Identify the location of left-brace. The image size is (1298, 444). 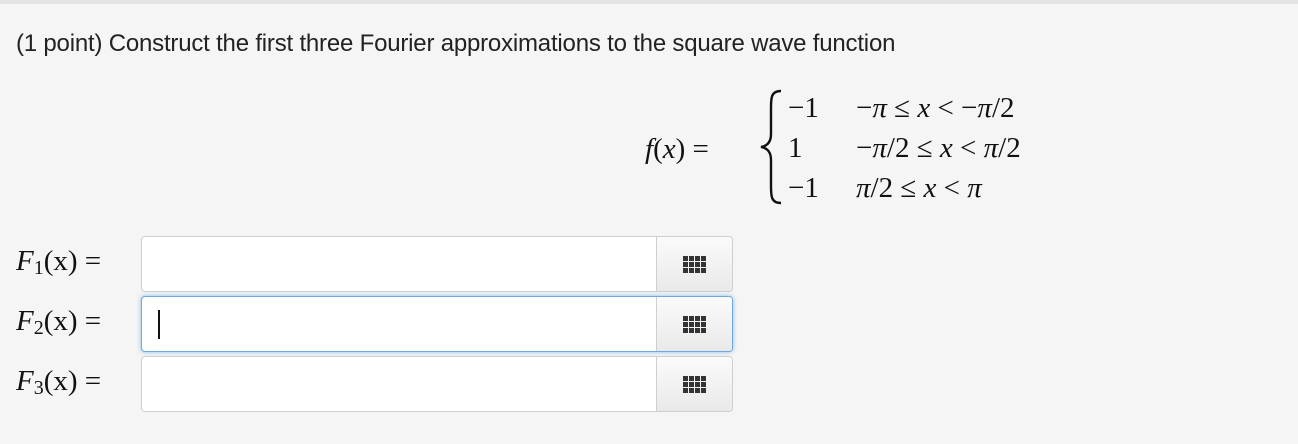
(771, 147).